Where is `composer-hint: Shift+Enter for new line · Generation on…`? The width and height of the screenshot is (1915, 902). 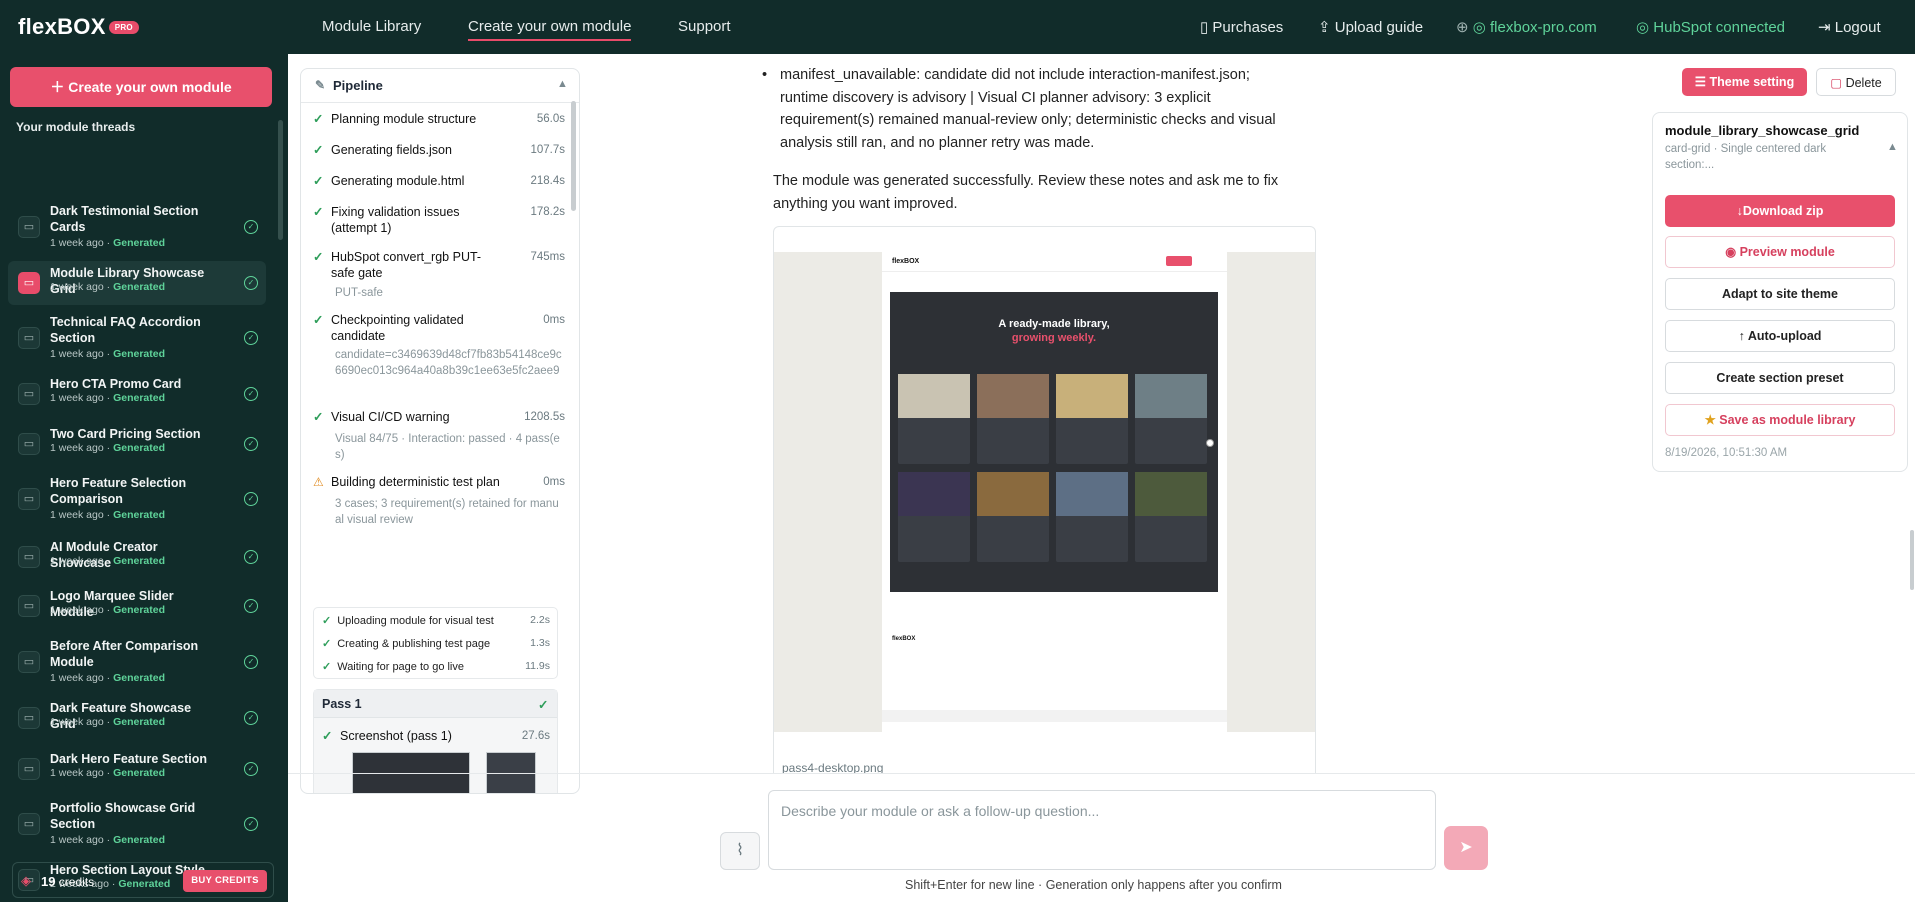
composer-hint: Shift+Enter for new line · Generation on… is located at coordinates (1093, 885).